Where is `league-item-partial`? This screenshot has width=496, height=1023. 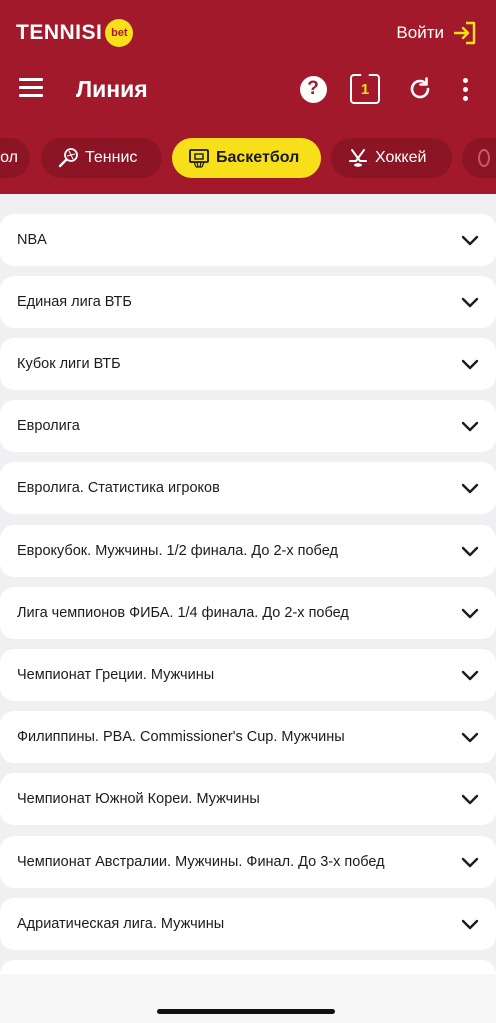 league-item-partial is located at coordinates (248, 967).